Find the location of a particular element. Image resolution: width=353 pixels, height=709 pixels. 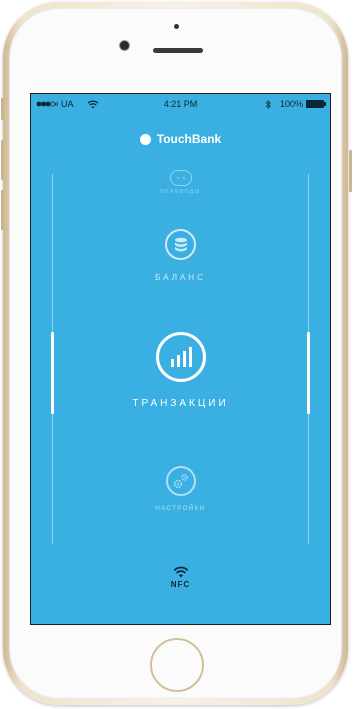

battery-percent: 100% is located at coordinates (291, 104).